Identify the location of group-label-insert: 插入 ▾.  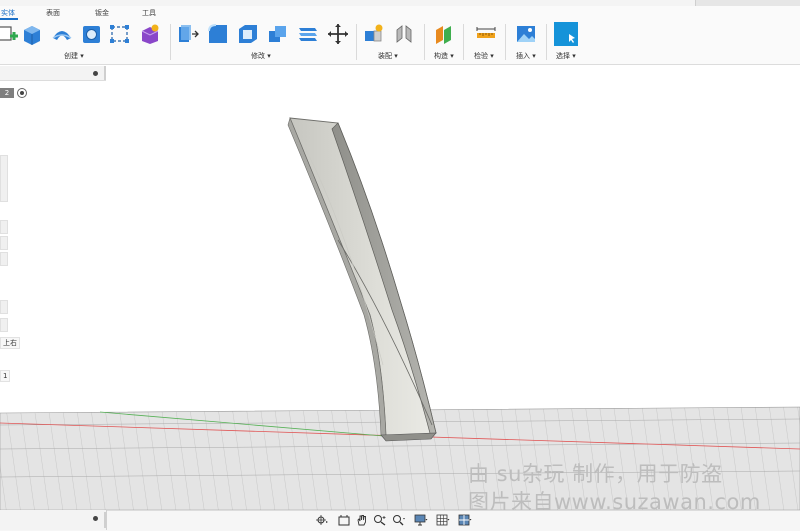
(526, 56).